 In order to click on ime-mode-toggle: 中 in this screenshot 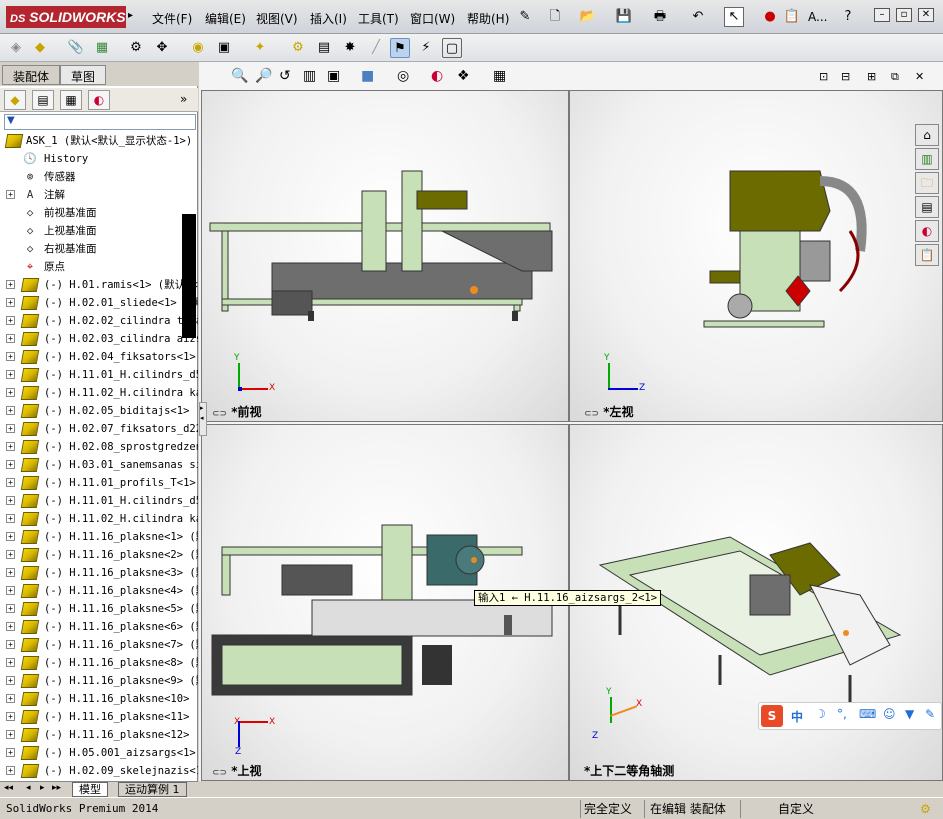, I will do `click(797, 716)`.